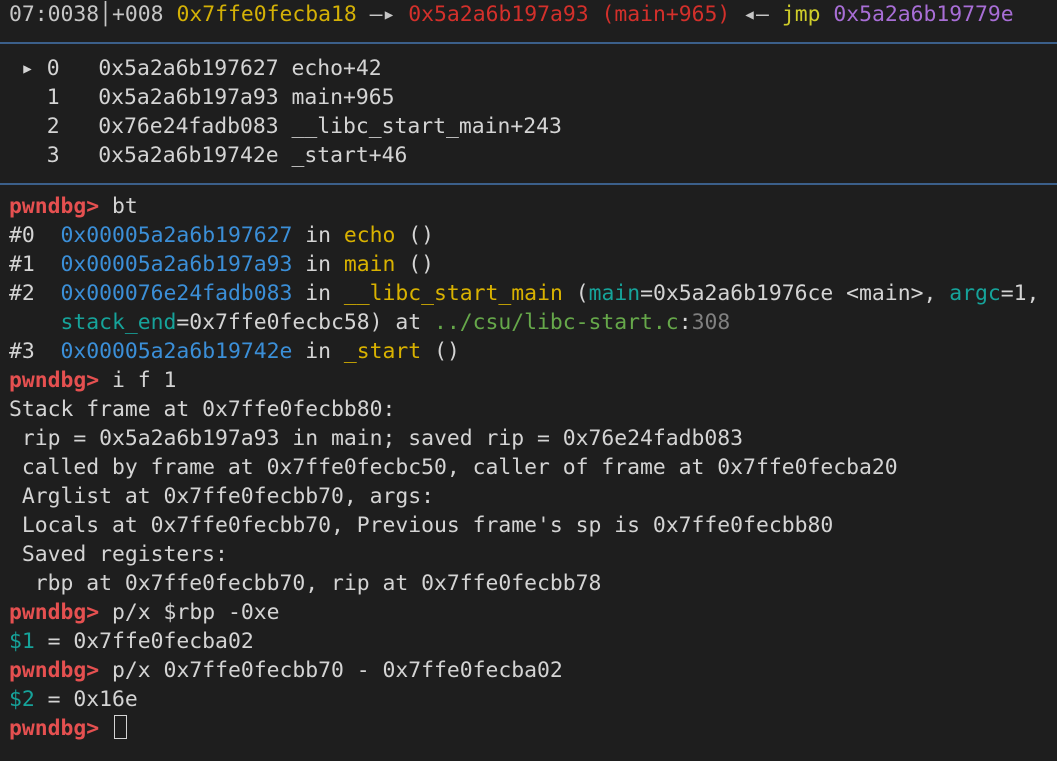 This screenshot has width=1057, height=761. I want to click on result-var: $1, so click(22, 641).